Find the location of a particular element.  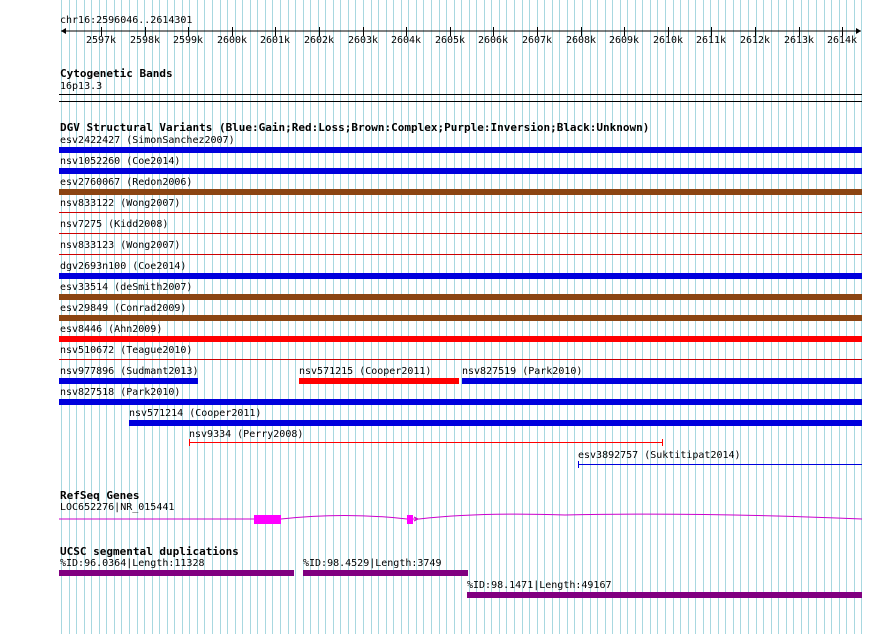

dgv-variant-label: nsv827518 (Park2010) is located at coordinates (120, 393).